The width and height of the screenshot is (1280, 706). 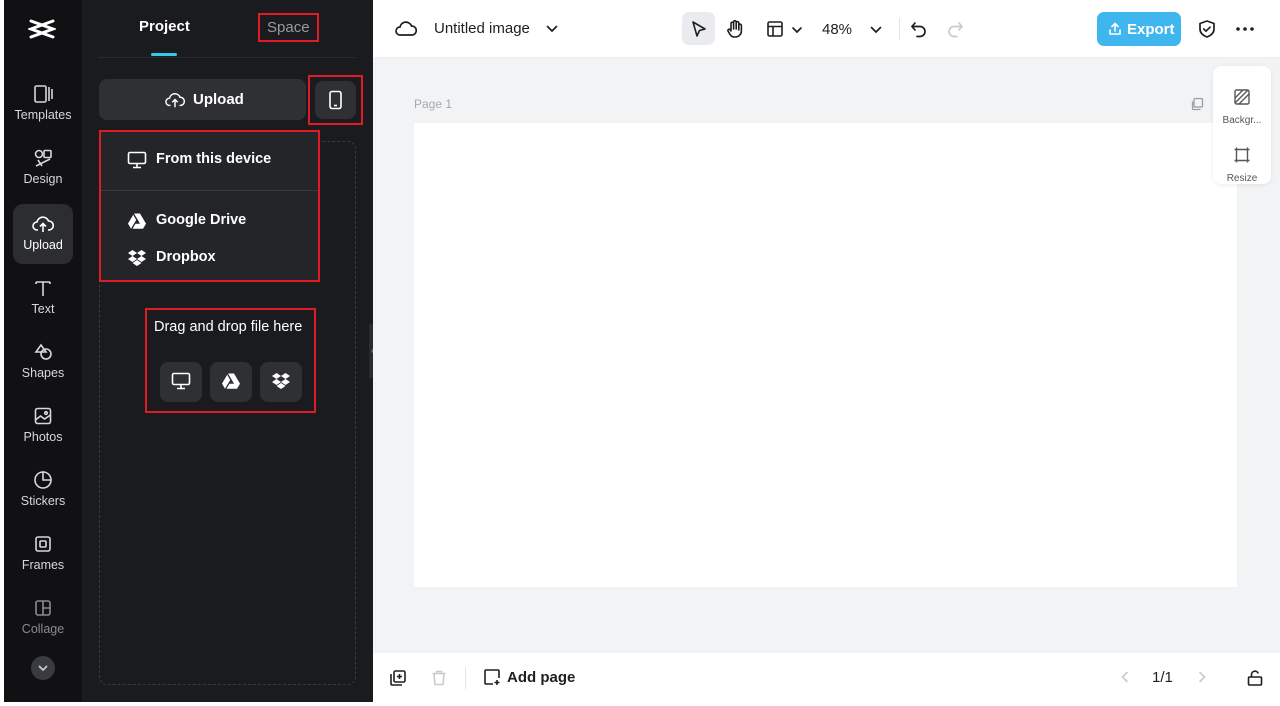 I want to click on menu-item-label: Google Drive, so click(x=201, y=220).